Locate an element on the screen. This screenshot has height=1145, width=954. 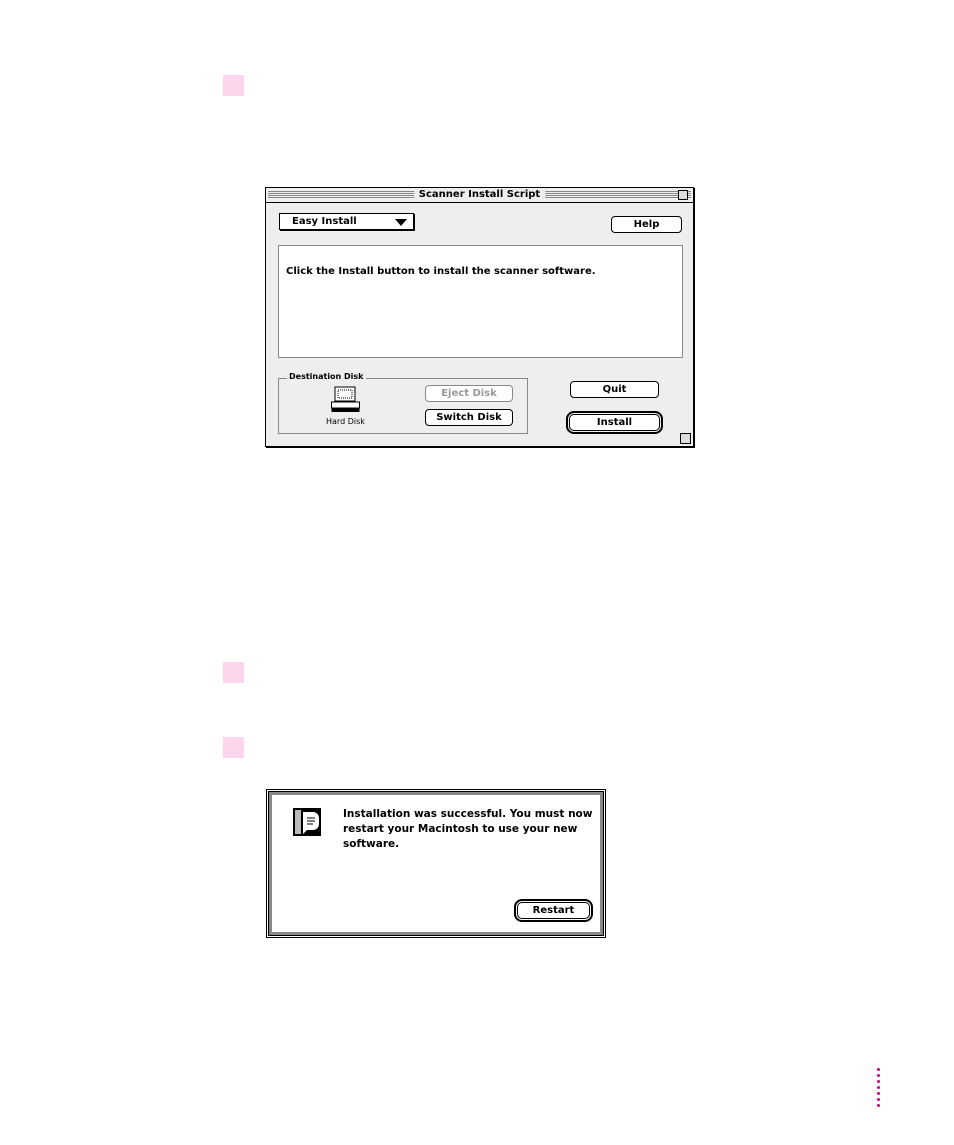
install-mode-popup: Easy Install is located at coordinates (346, 221).